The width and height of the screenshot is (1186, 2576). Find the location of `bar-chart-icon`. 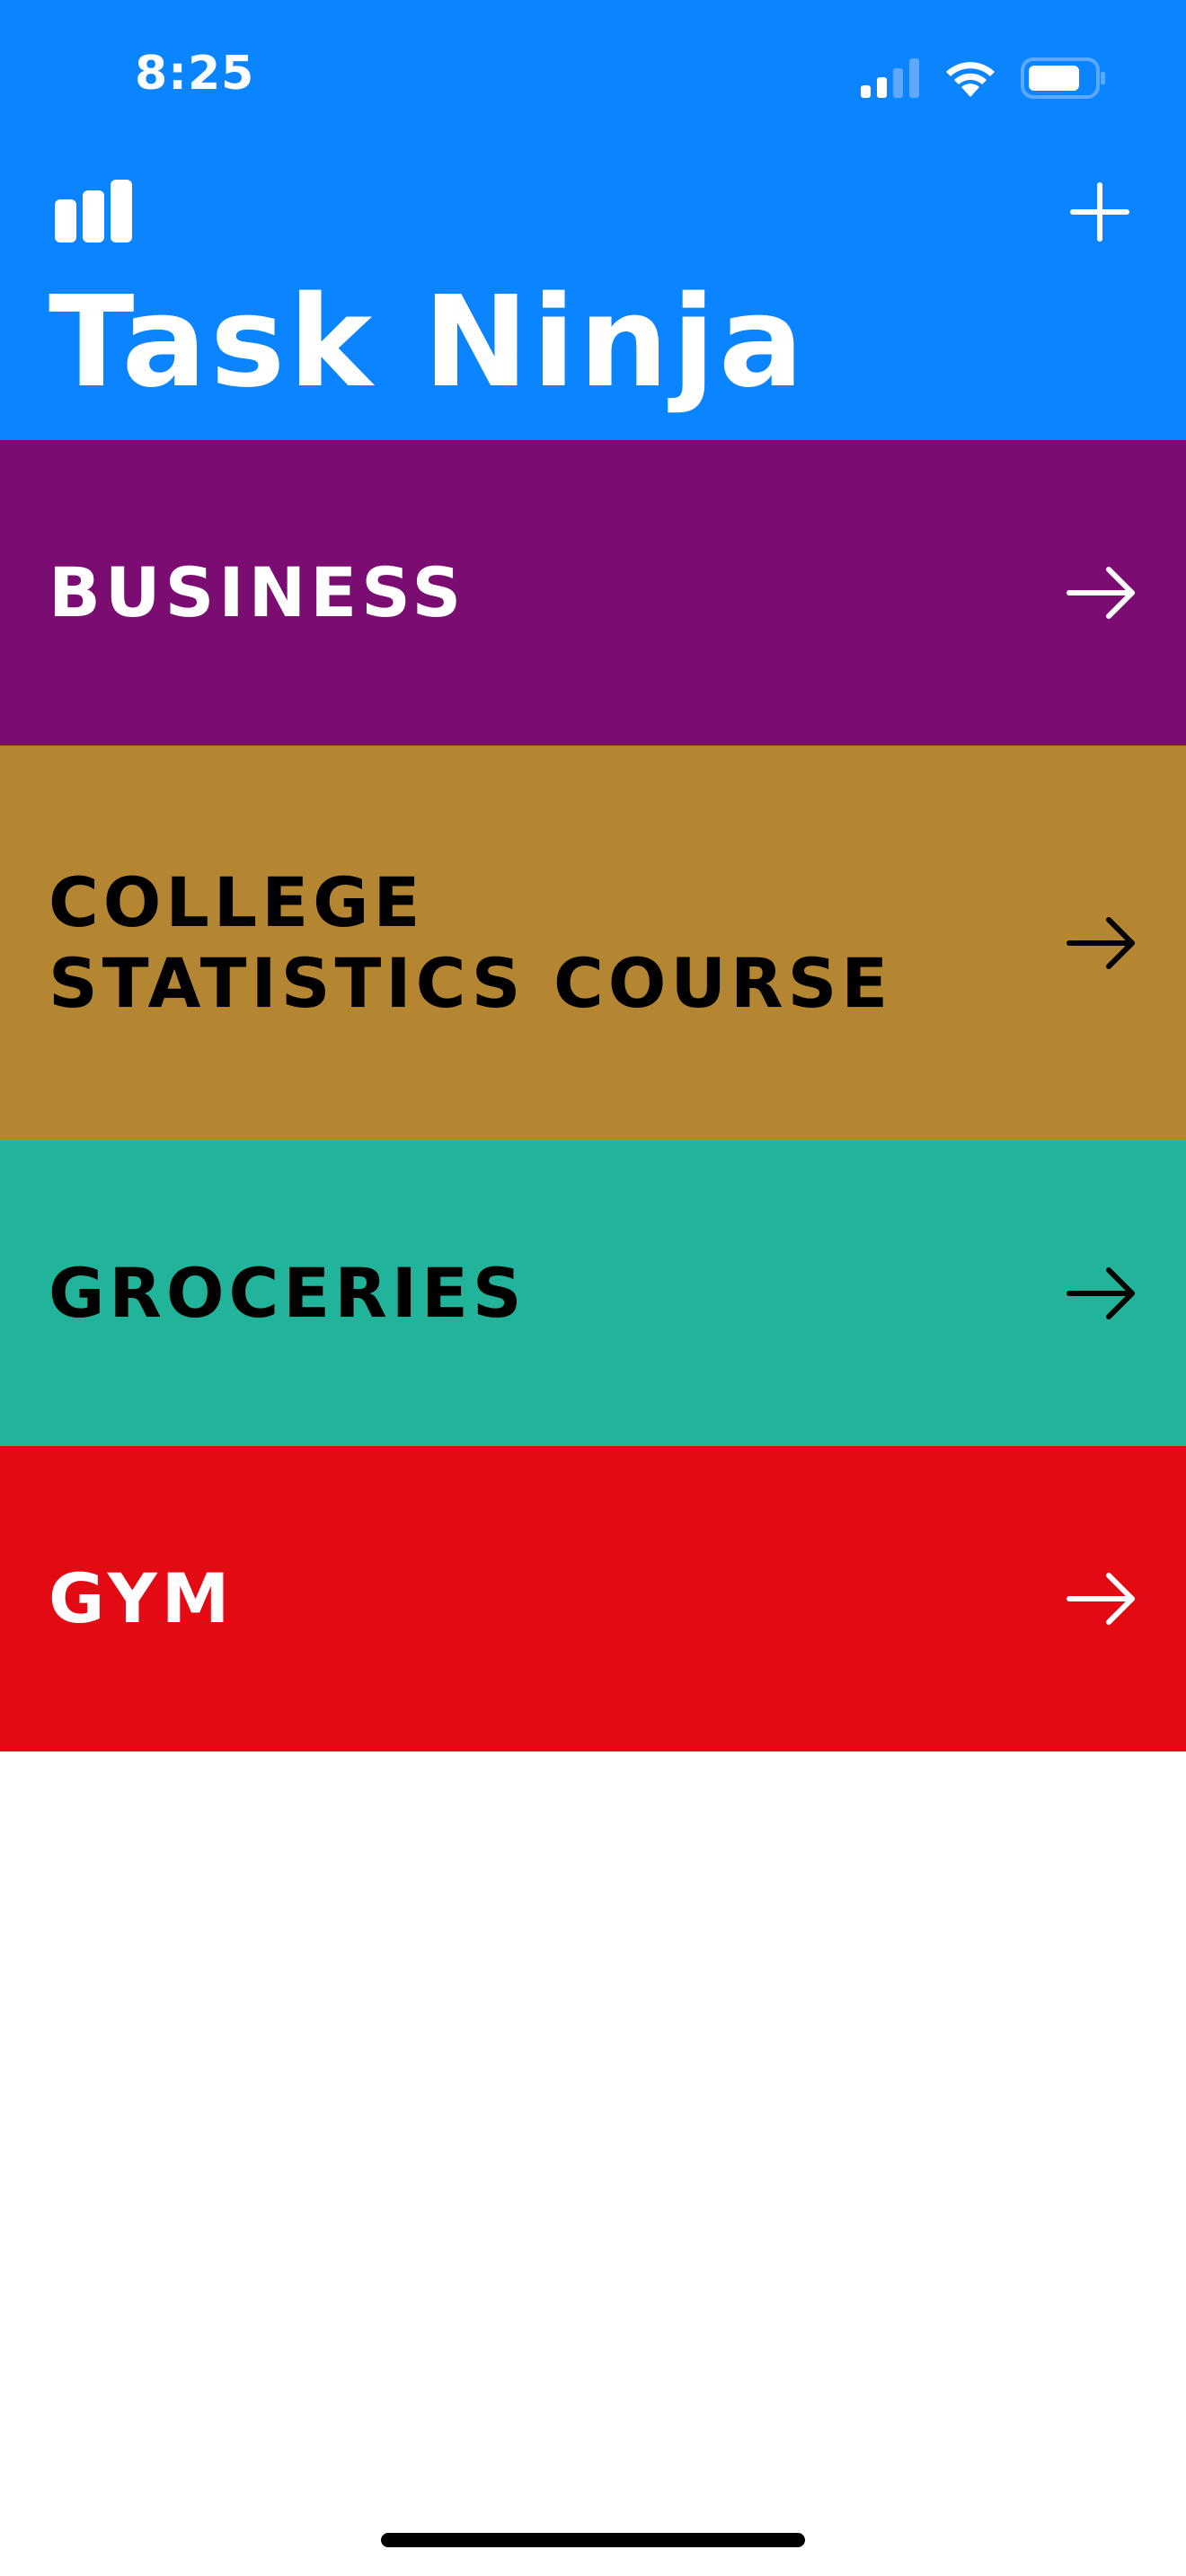

bar-chart-icon is located at coordinates (93, 211).